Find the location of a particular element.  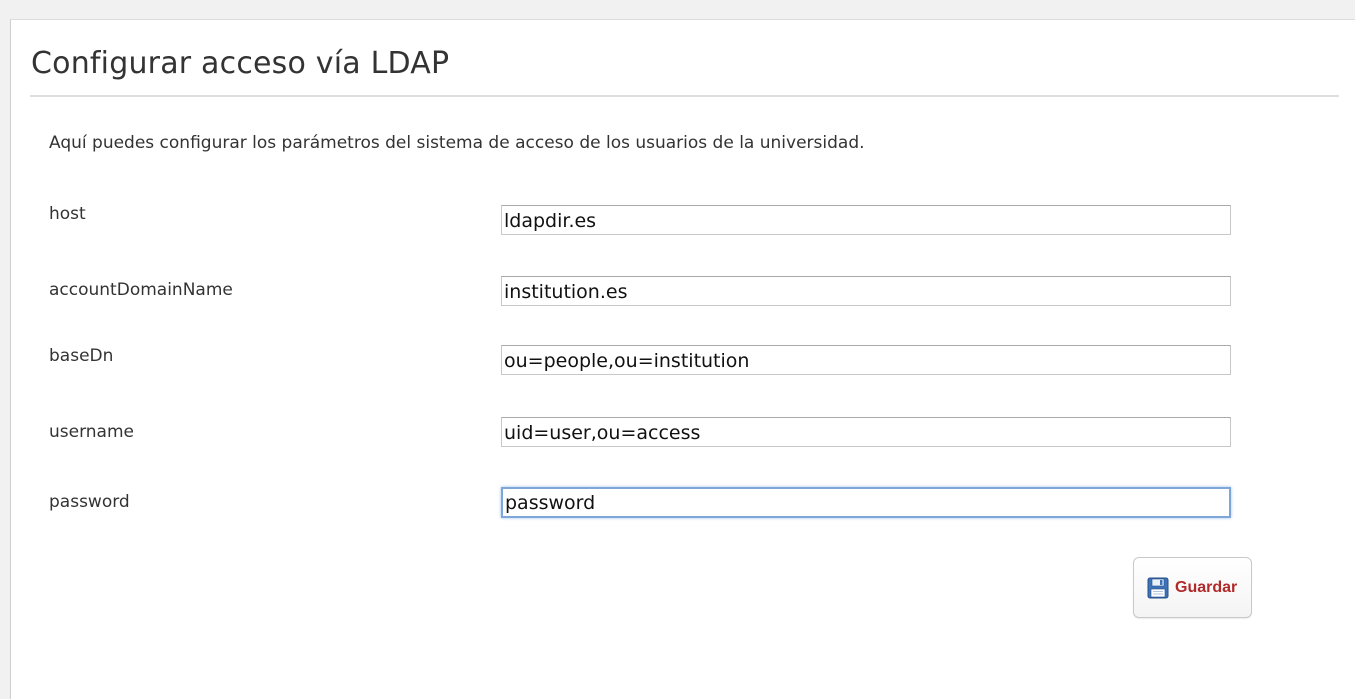

title-divider is located at coordinates (684, 96).